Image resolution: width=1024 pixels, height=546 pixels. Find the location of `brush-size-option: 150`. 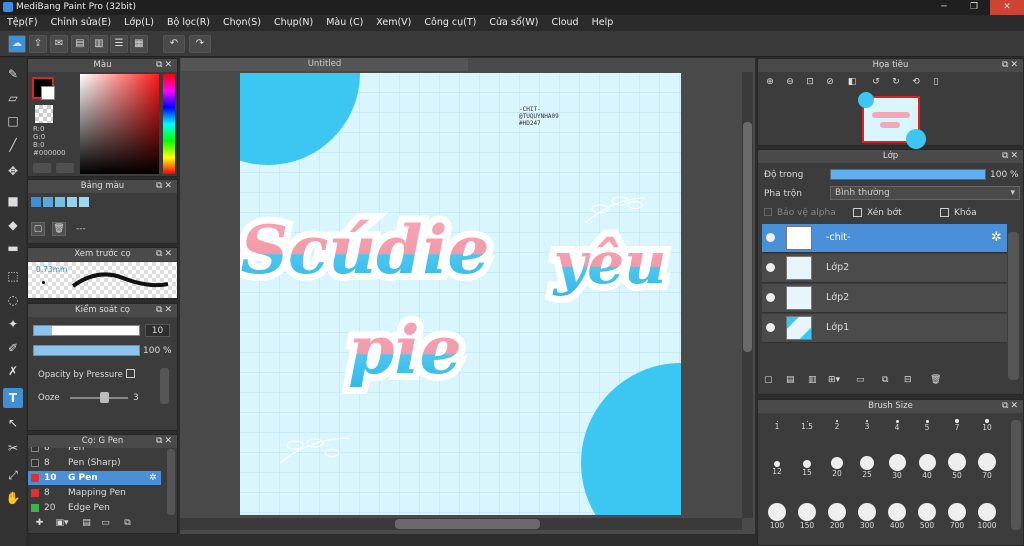

brush-size-option: 150 is located at coordinates (807, 516).